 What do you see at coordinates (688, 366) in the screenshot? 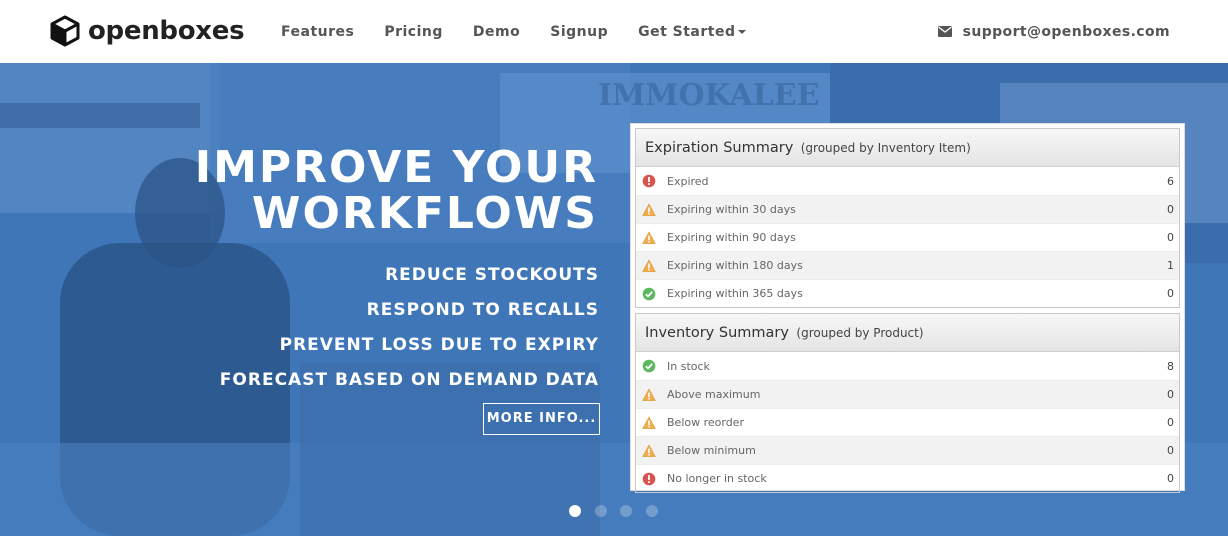
I see `row-label: In stock` at bounding box center [688, 366].